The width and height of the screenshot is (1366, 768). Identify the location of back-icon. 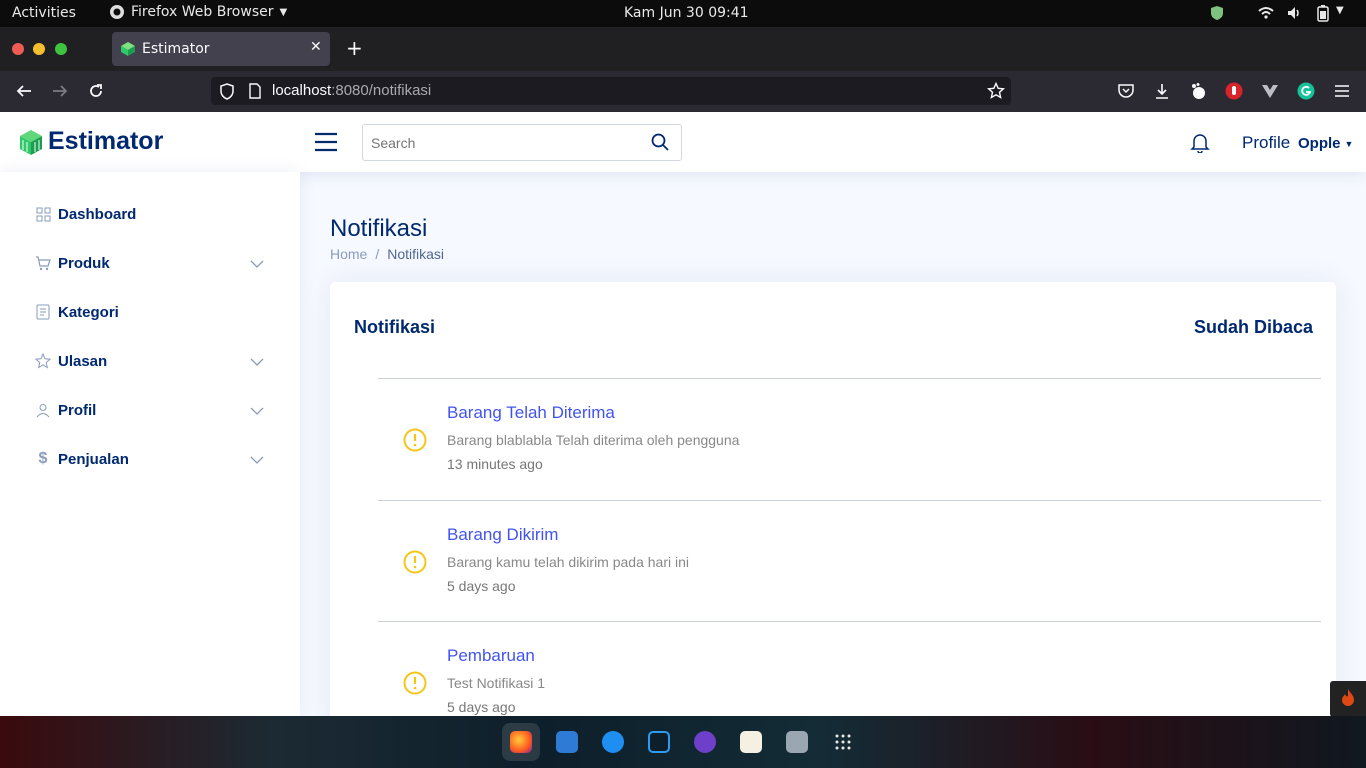
(24, 93).